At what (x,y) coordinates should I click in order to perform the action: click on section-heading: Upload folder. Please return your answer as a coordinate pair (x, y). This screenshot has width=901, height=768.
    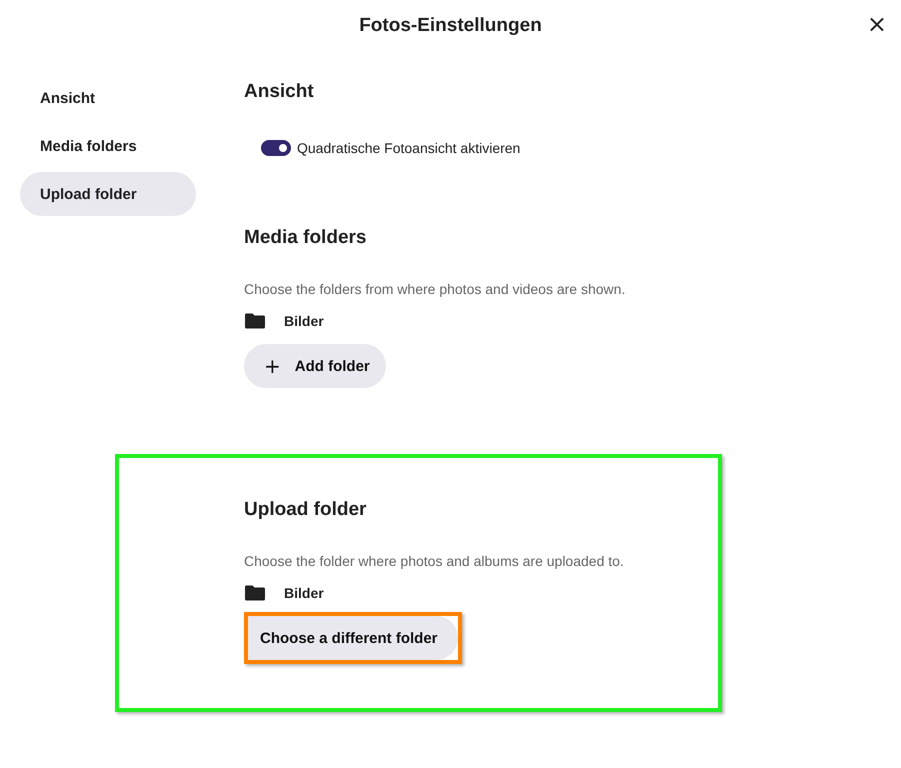
    Looking at the image, I should click on (306, 510).